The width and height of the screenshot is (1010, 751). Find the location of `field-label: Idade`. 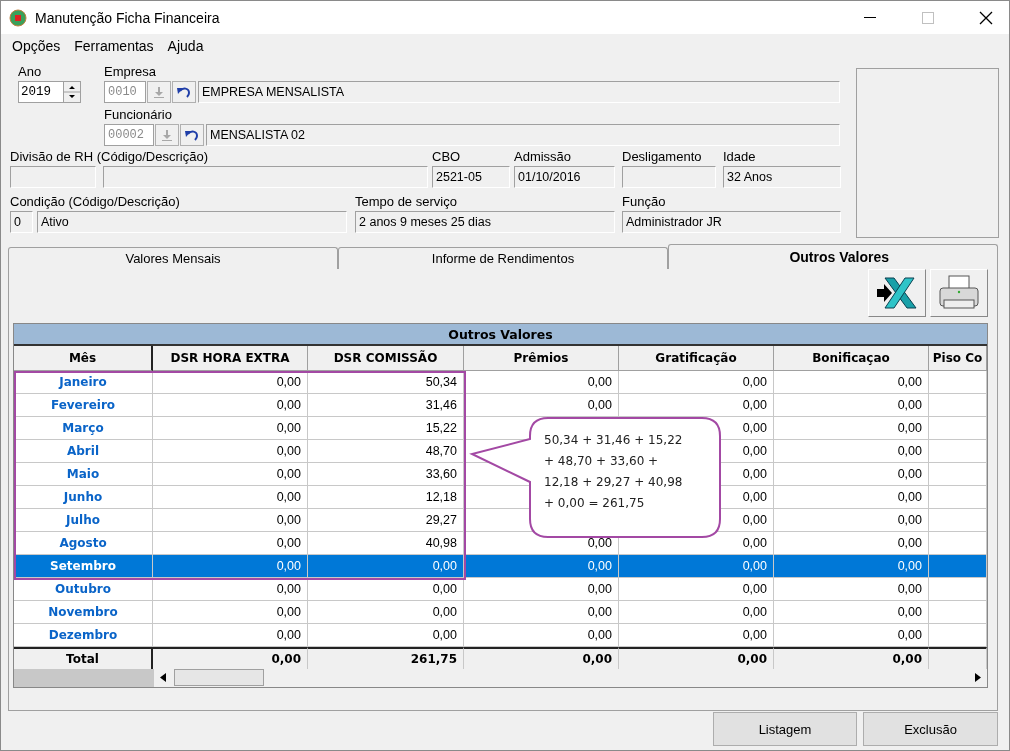

field-label: Idade is located at coordinates (740, 157).